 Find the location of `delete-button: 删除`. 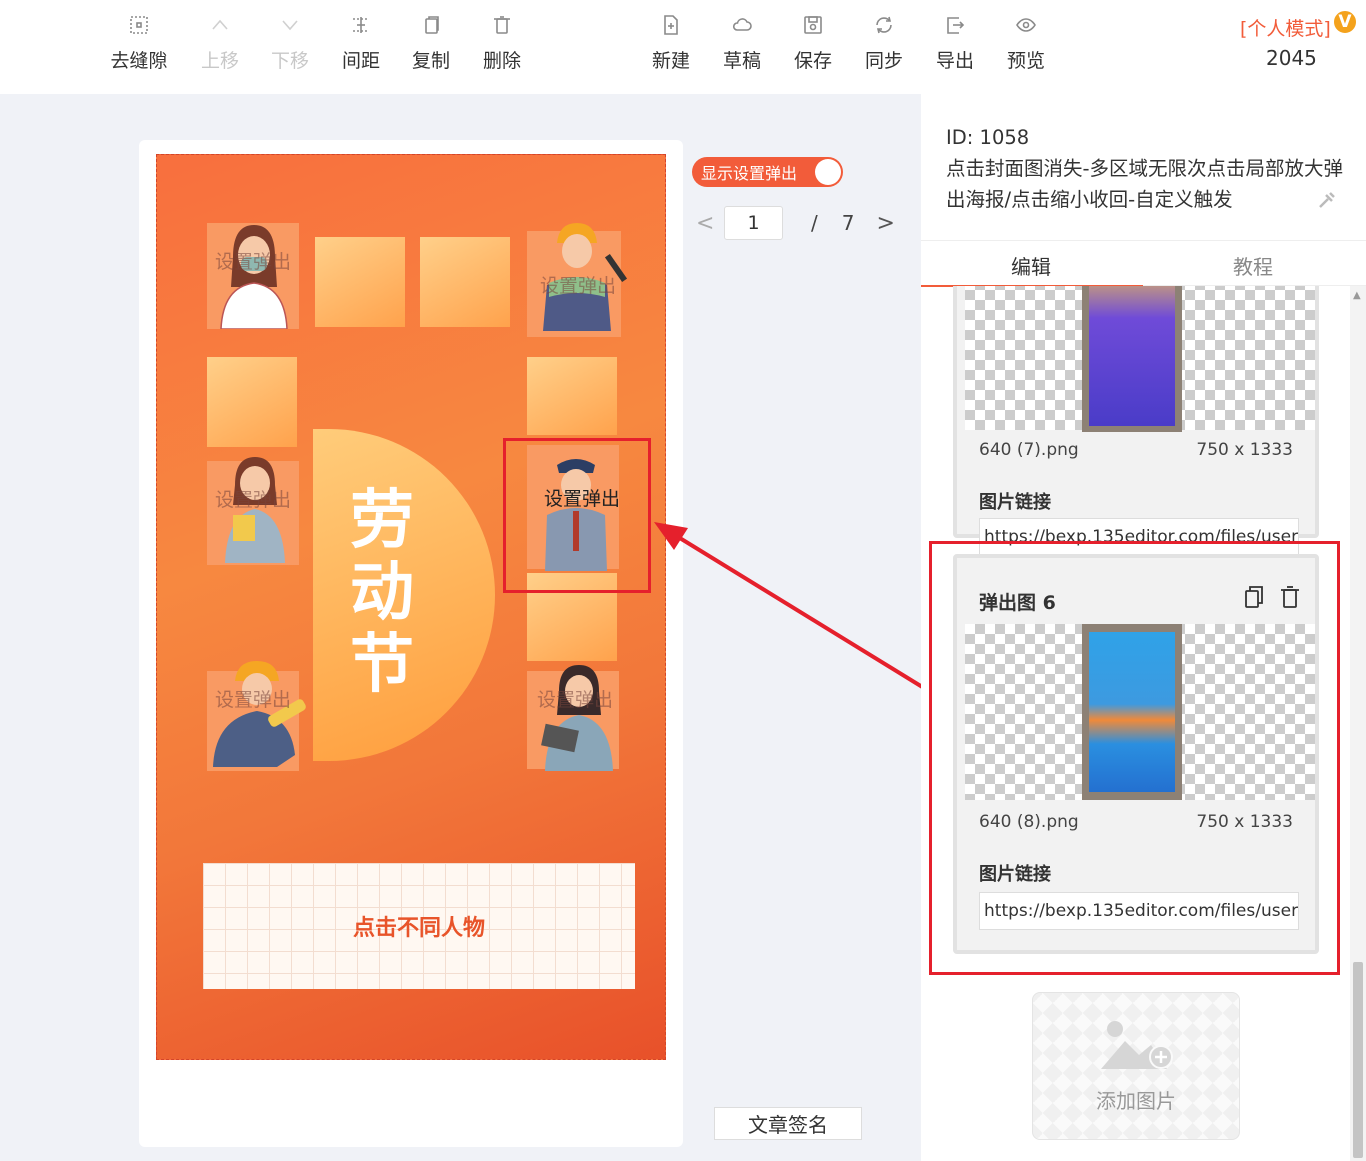

delete-button: 删除 is located at coordinates (502, 43).